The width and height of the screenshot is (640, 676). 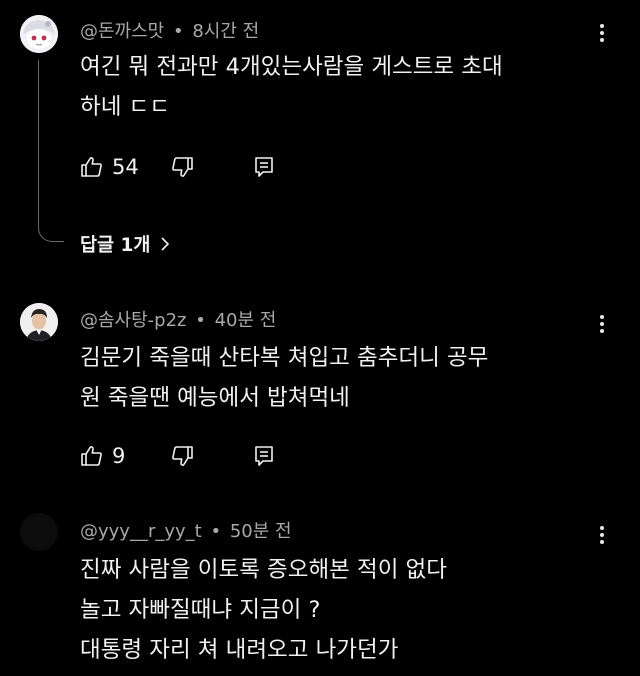 What do you see at coordinates (245, 320) in the screenshot?
I see `timestamp: 40분 전` at bounding box center [245, 320].